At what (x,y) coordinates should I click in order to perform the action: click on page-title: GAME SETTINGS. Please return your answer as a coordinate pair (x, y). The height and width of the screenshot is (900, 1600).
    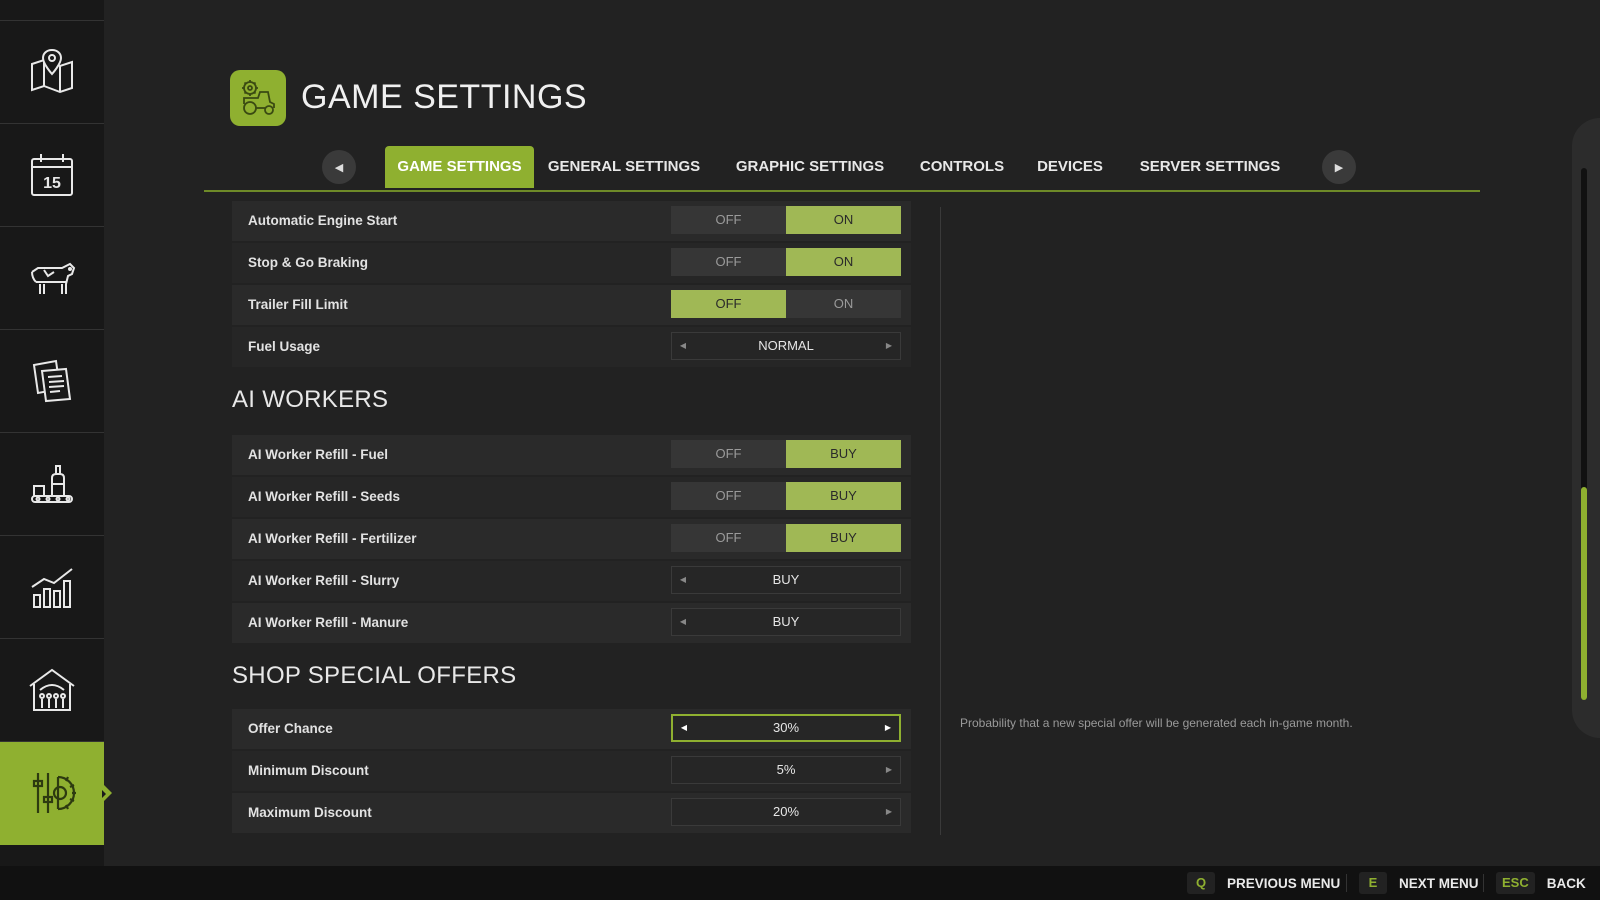
    Looking at the image, I should click on (444, 97).